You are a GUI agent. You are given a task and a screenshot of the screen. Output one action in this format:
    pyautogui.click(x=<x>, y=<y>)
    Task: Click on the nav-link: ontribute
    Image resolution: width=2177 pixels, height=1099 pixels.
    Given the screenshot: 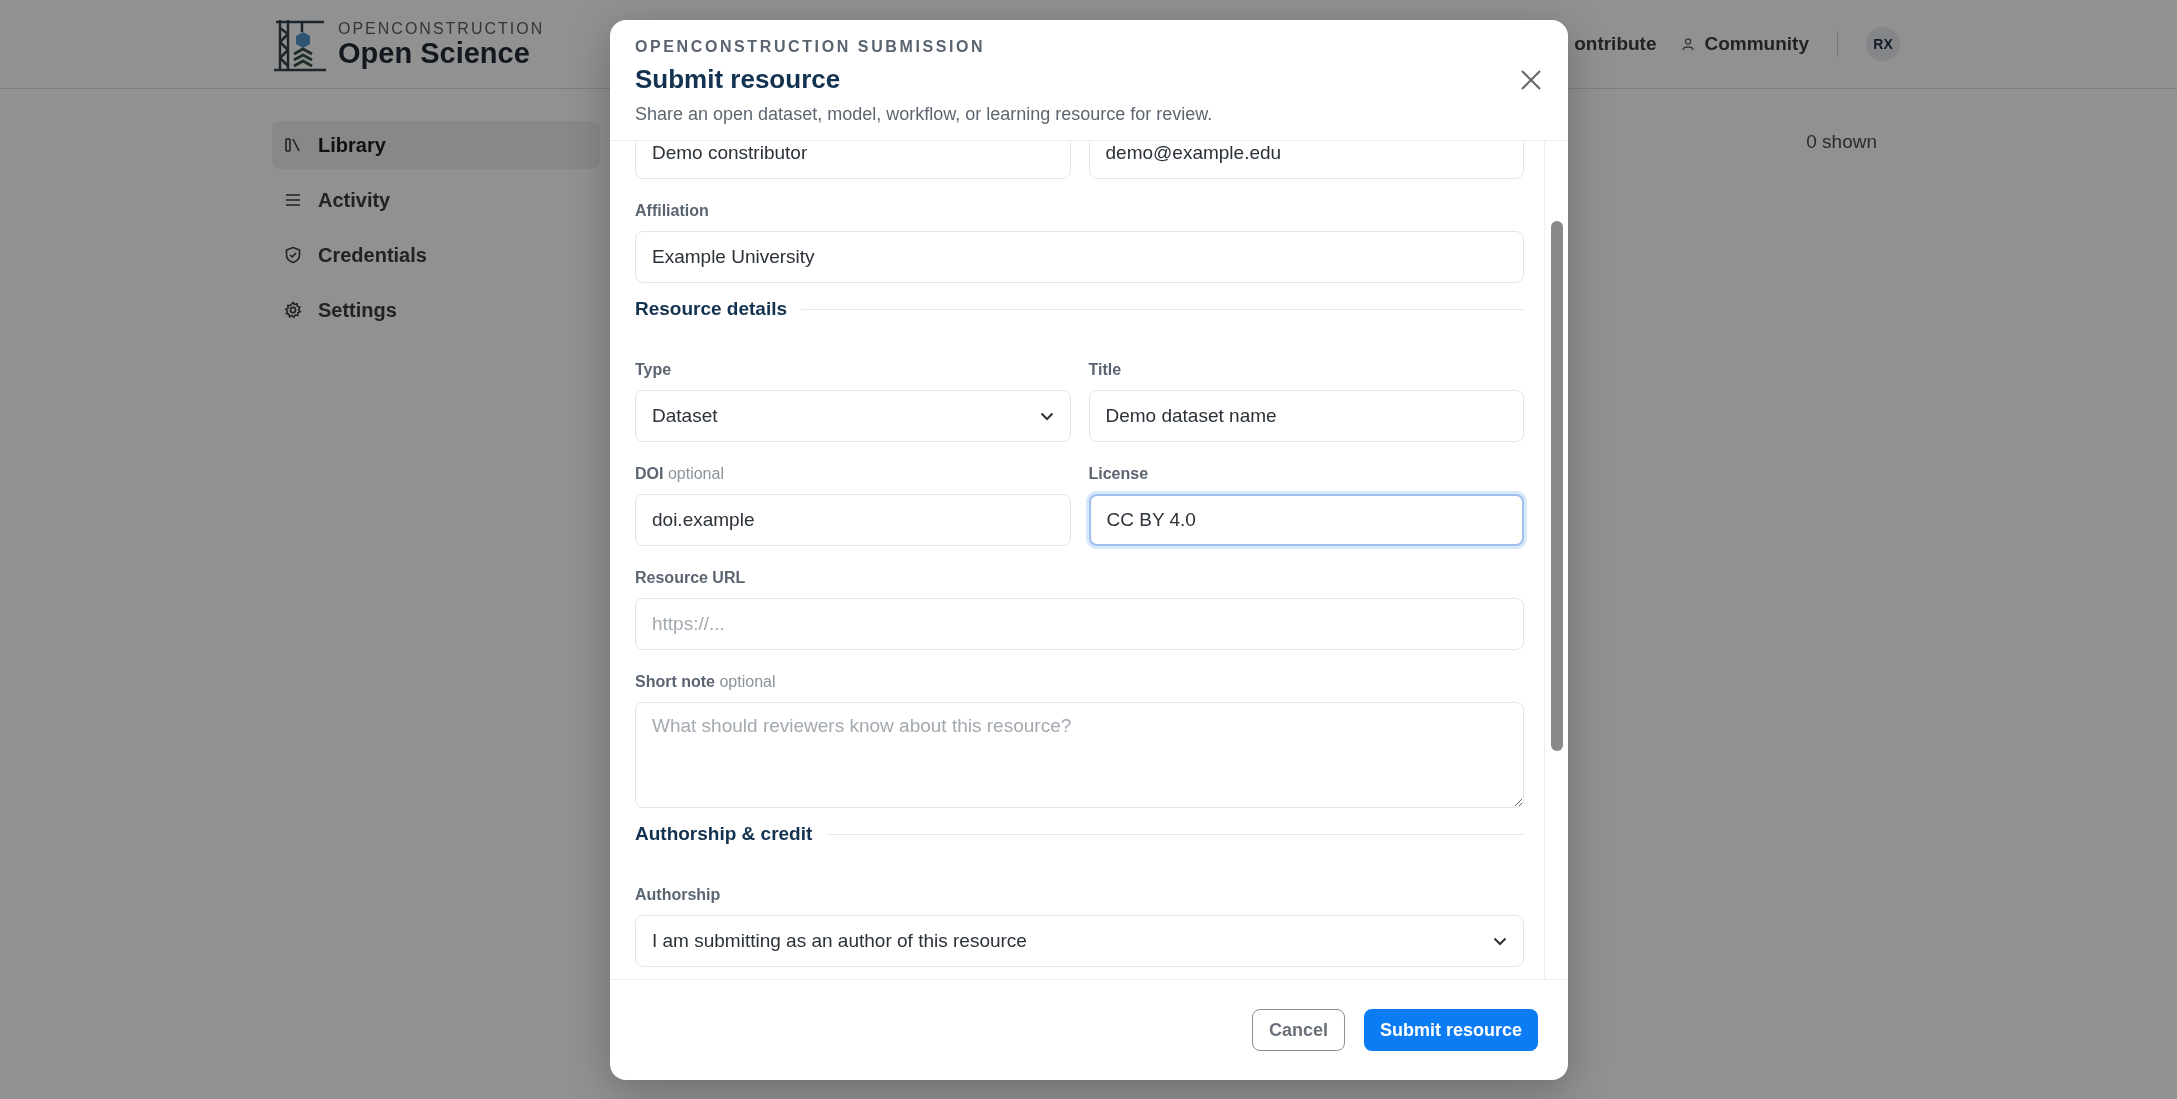 What is the action you would take?
    pyautogui.click(x=1615, y=44)
    